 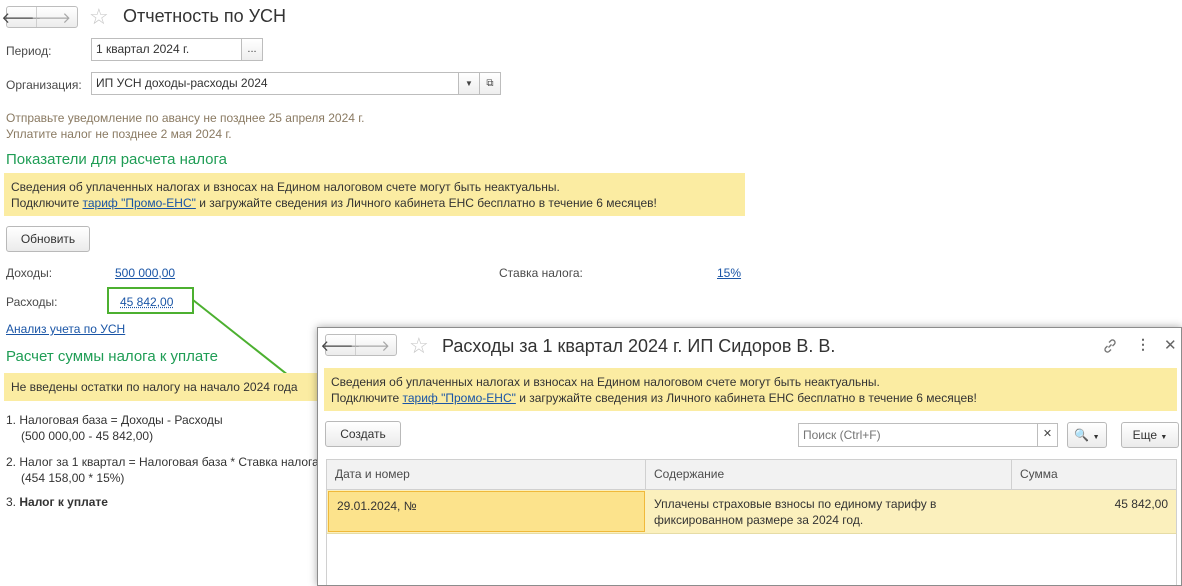 I want to click on cell-date: 29.01.2024, №, so click(x=486, y=511).